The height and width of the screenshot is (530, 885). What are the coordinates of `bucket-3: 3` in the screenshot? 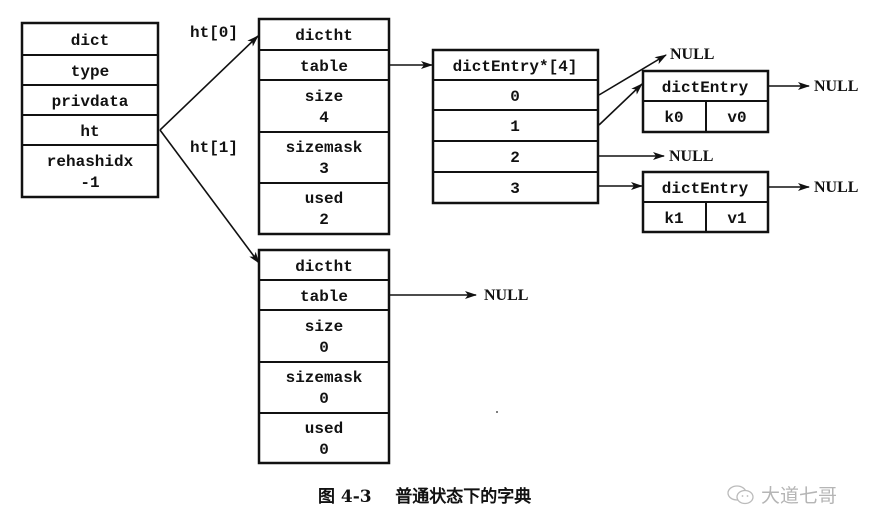 It's located at (515, 189).